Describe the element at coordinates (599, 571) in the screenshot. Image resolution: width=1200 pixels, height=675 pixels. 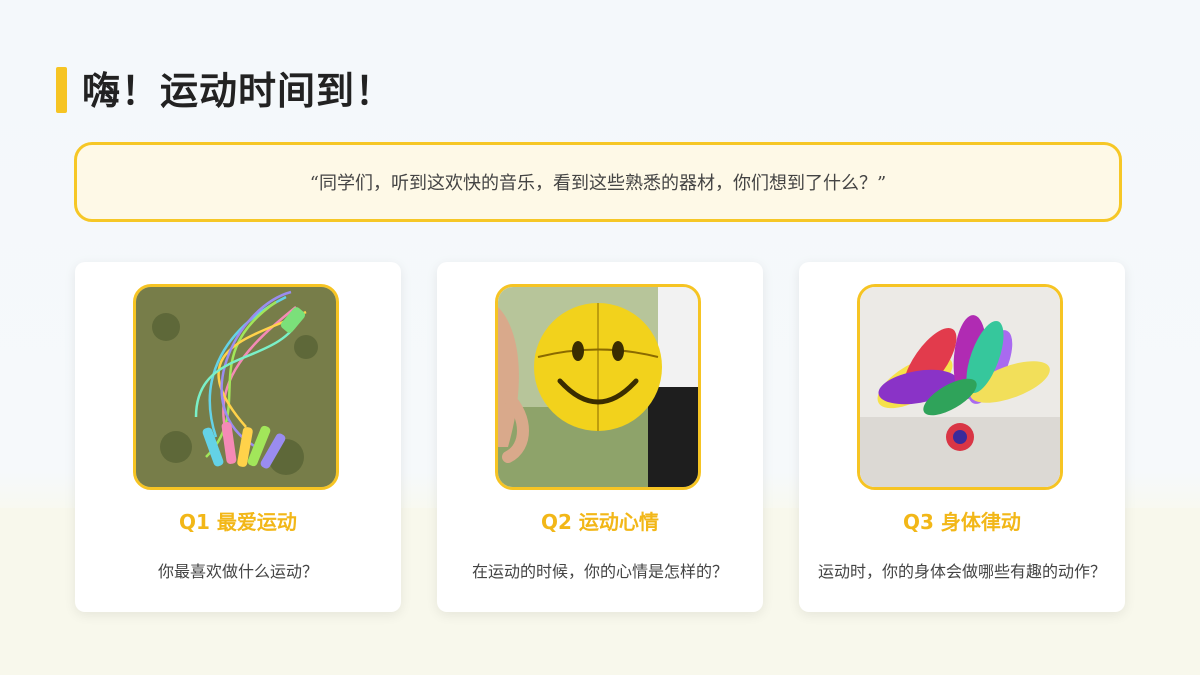
I see `card-question-2: 在运动的时候，你的心情是怎样的？` at that location.